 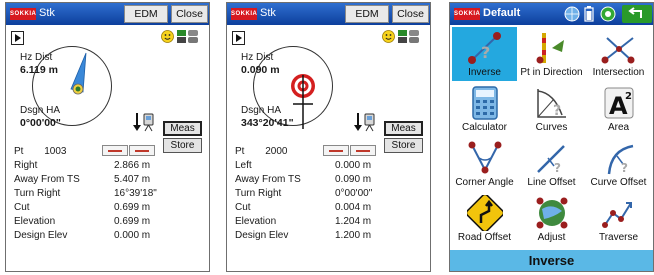 I want to click on battery-icon, so click(x=589, y=14).